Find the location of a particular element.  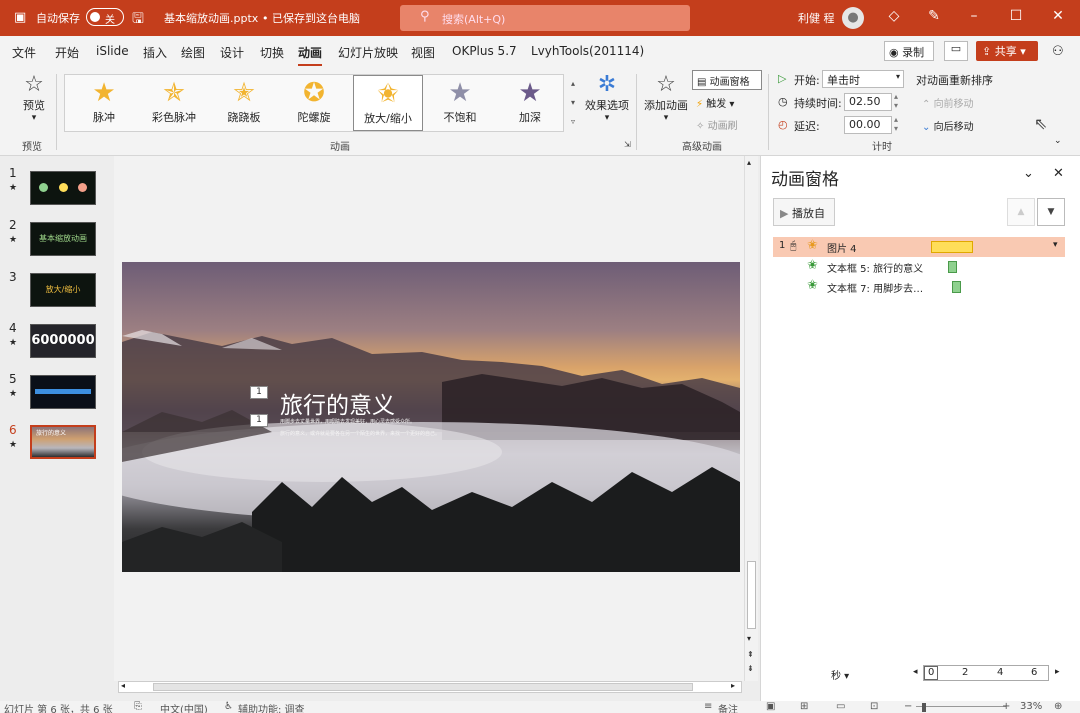

slide-thumb-4: 6000000 is located at coordinates (63, 341).